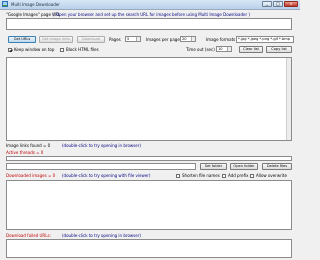  I want to click on keep-on-top-label: Keep window on top, so click(34, 49).